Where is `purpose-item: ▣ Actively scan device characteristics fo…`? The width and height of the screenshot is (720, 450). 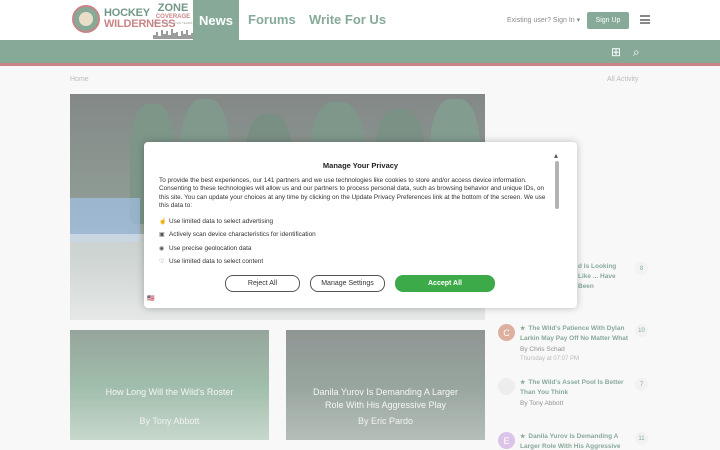
purpose-item: ▣ Actively scan device characteristics fo… is located at coordinates (237, 235).